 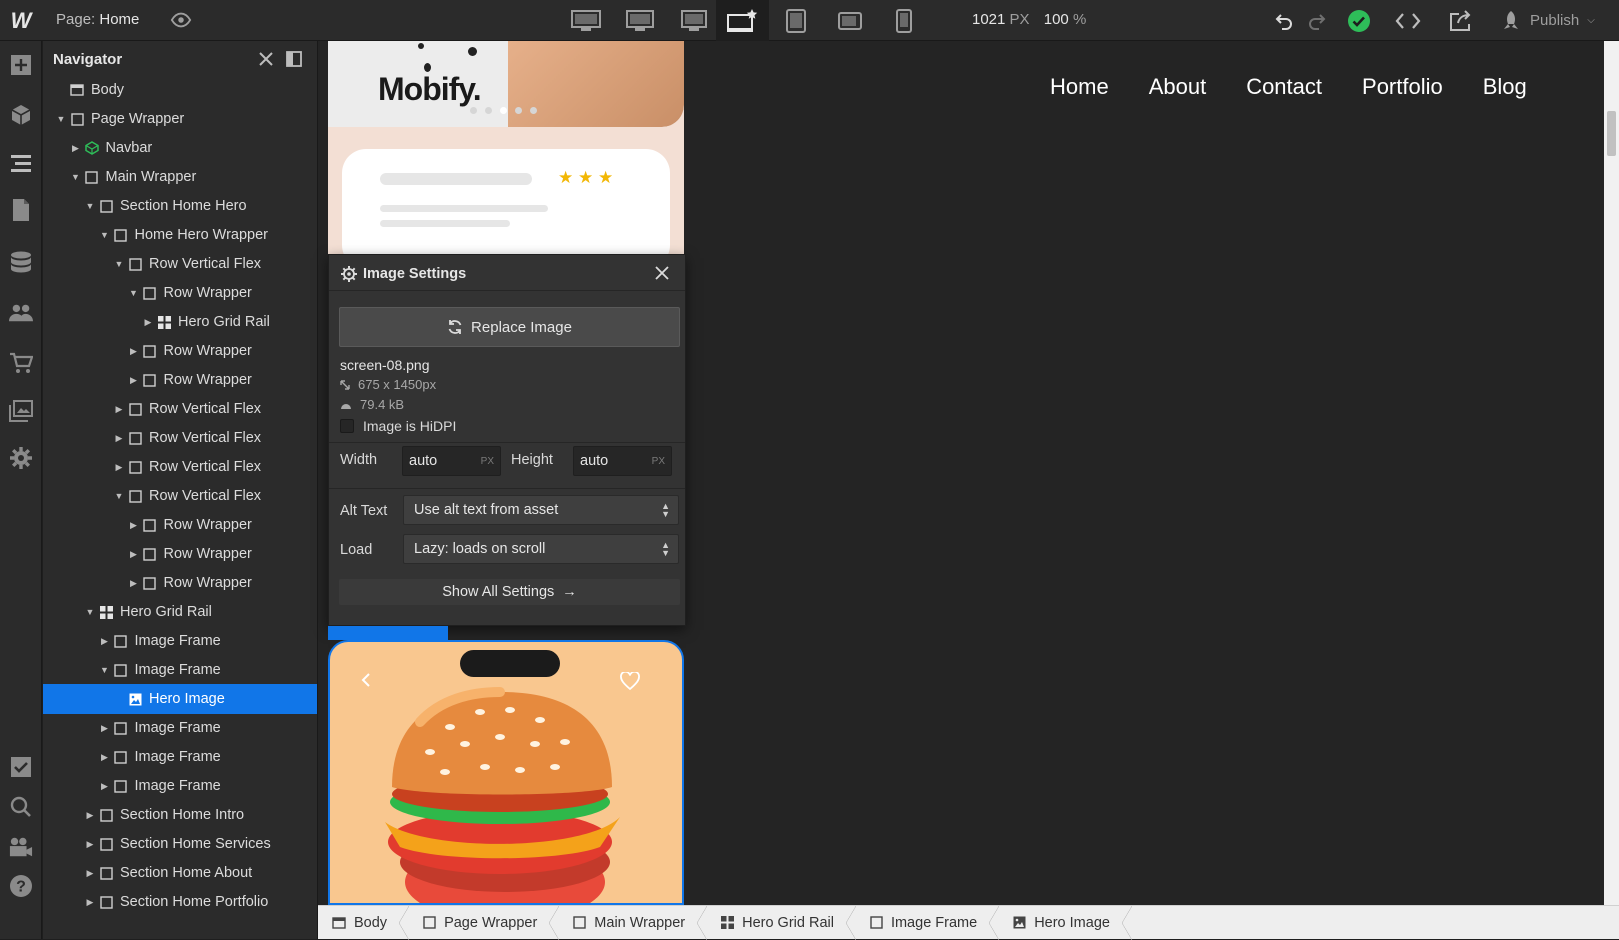 I want to click on height-input: auto PX, so click(x=622, y=461).